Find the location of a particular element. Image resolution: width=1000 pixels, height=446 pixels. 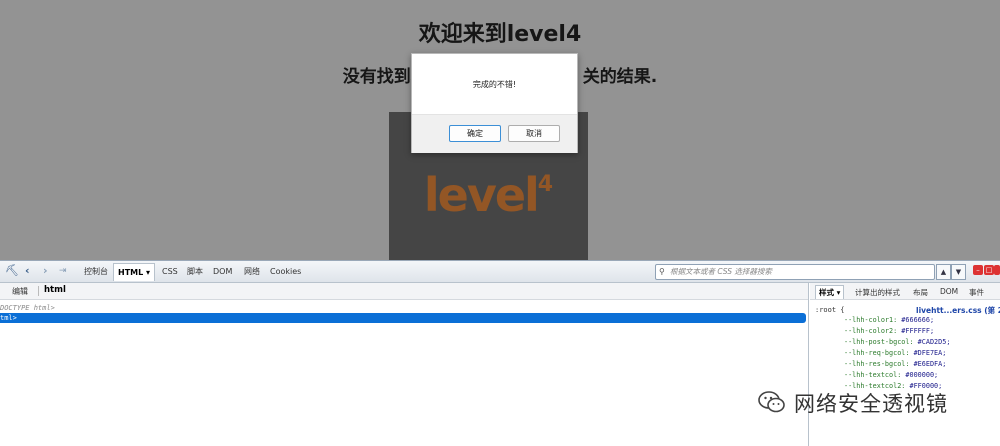

alert-footer: 确定 取消 is located at coordinates (494, 133).